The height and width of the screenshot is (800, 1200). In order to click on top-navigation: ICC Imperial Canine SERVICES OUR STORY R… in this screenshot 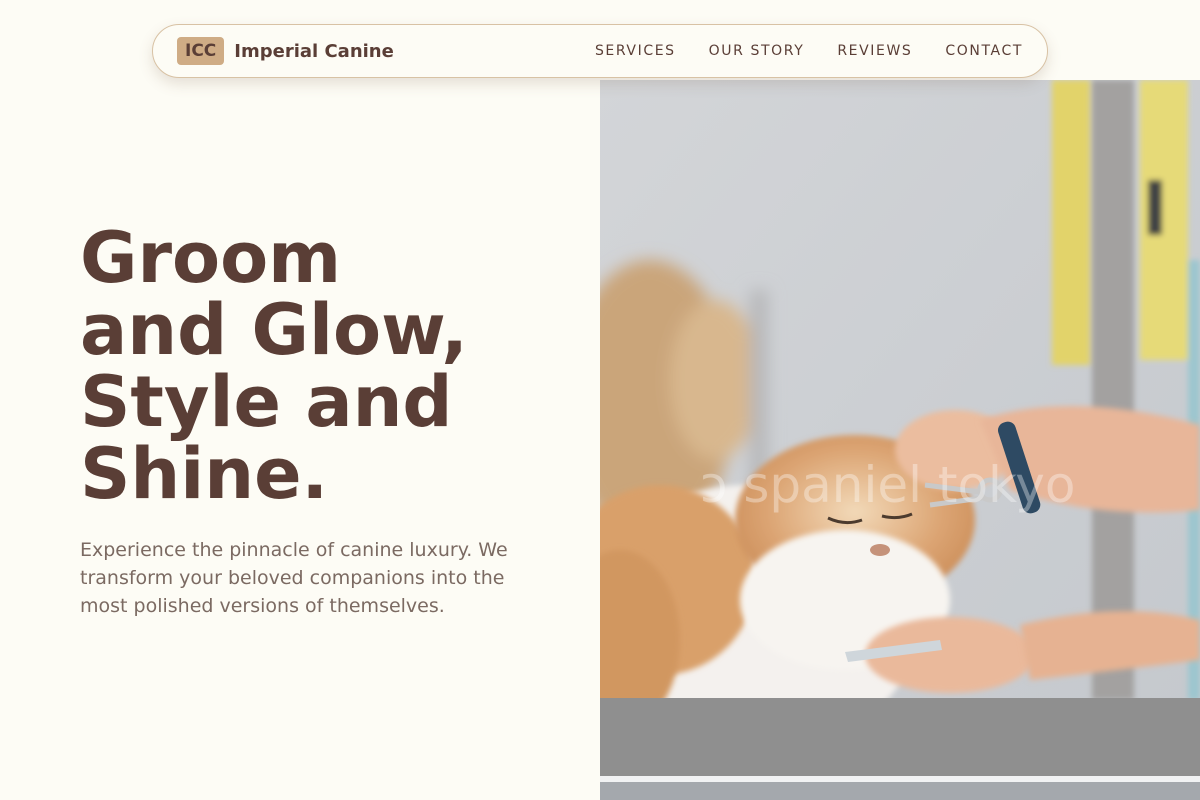, I will do `click(600, 51)`.